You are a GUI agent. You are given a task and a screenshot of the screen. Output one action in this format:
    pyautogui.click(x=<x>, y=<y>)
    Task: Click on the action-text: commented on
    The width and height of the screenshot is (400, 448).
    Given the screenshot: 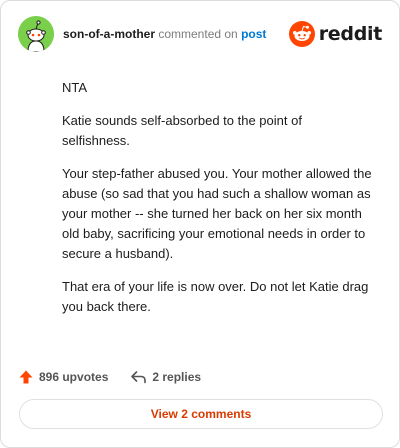 What is the action you would take?
    pyautogui.click(x=198, y=34)
    